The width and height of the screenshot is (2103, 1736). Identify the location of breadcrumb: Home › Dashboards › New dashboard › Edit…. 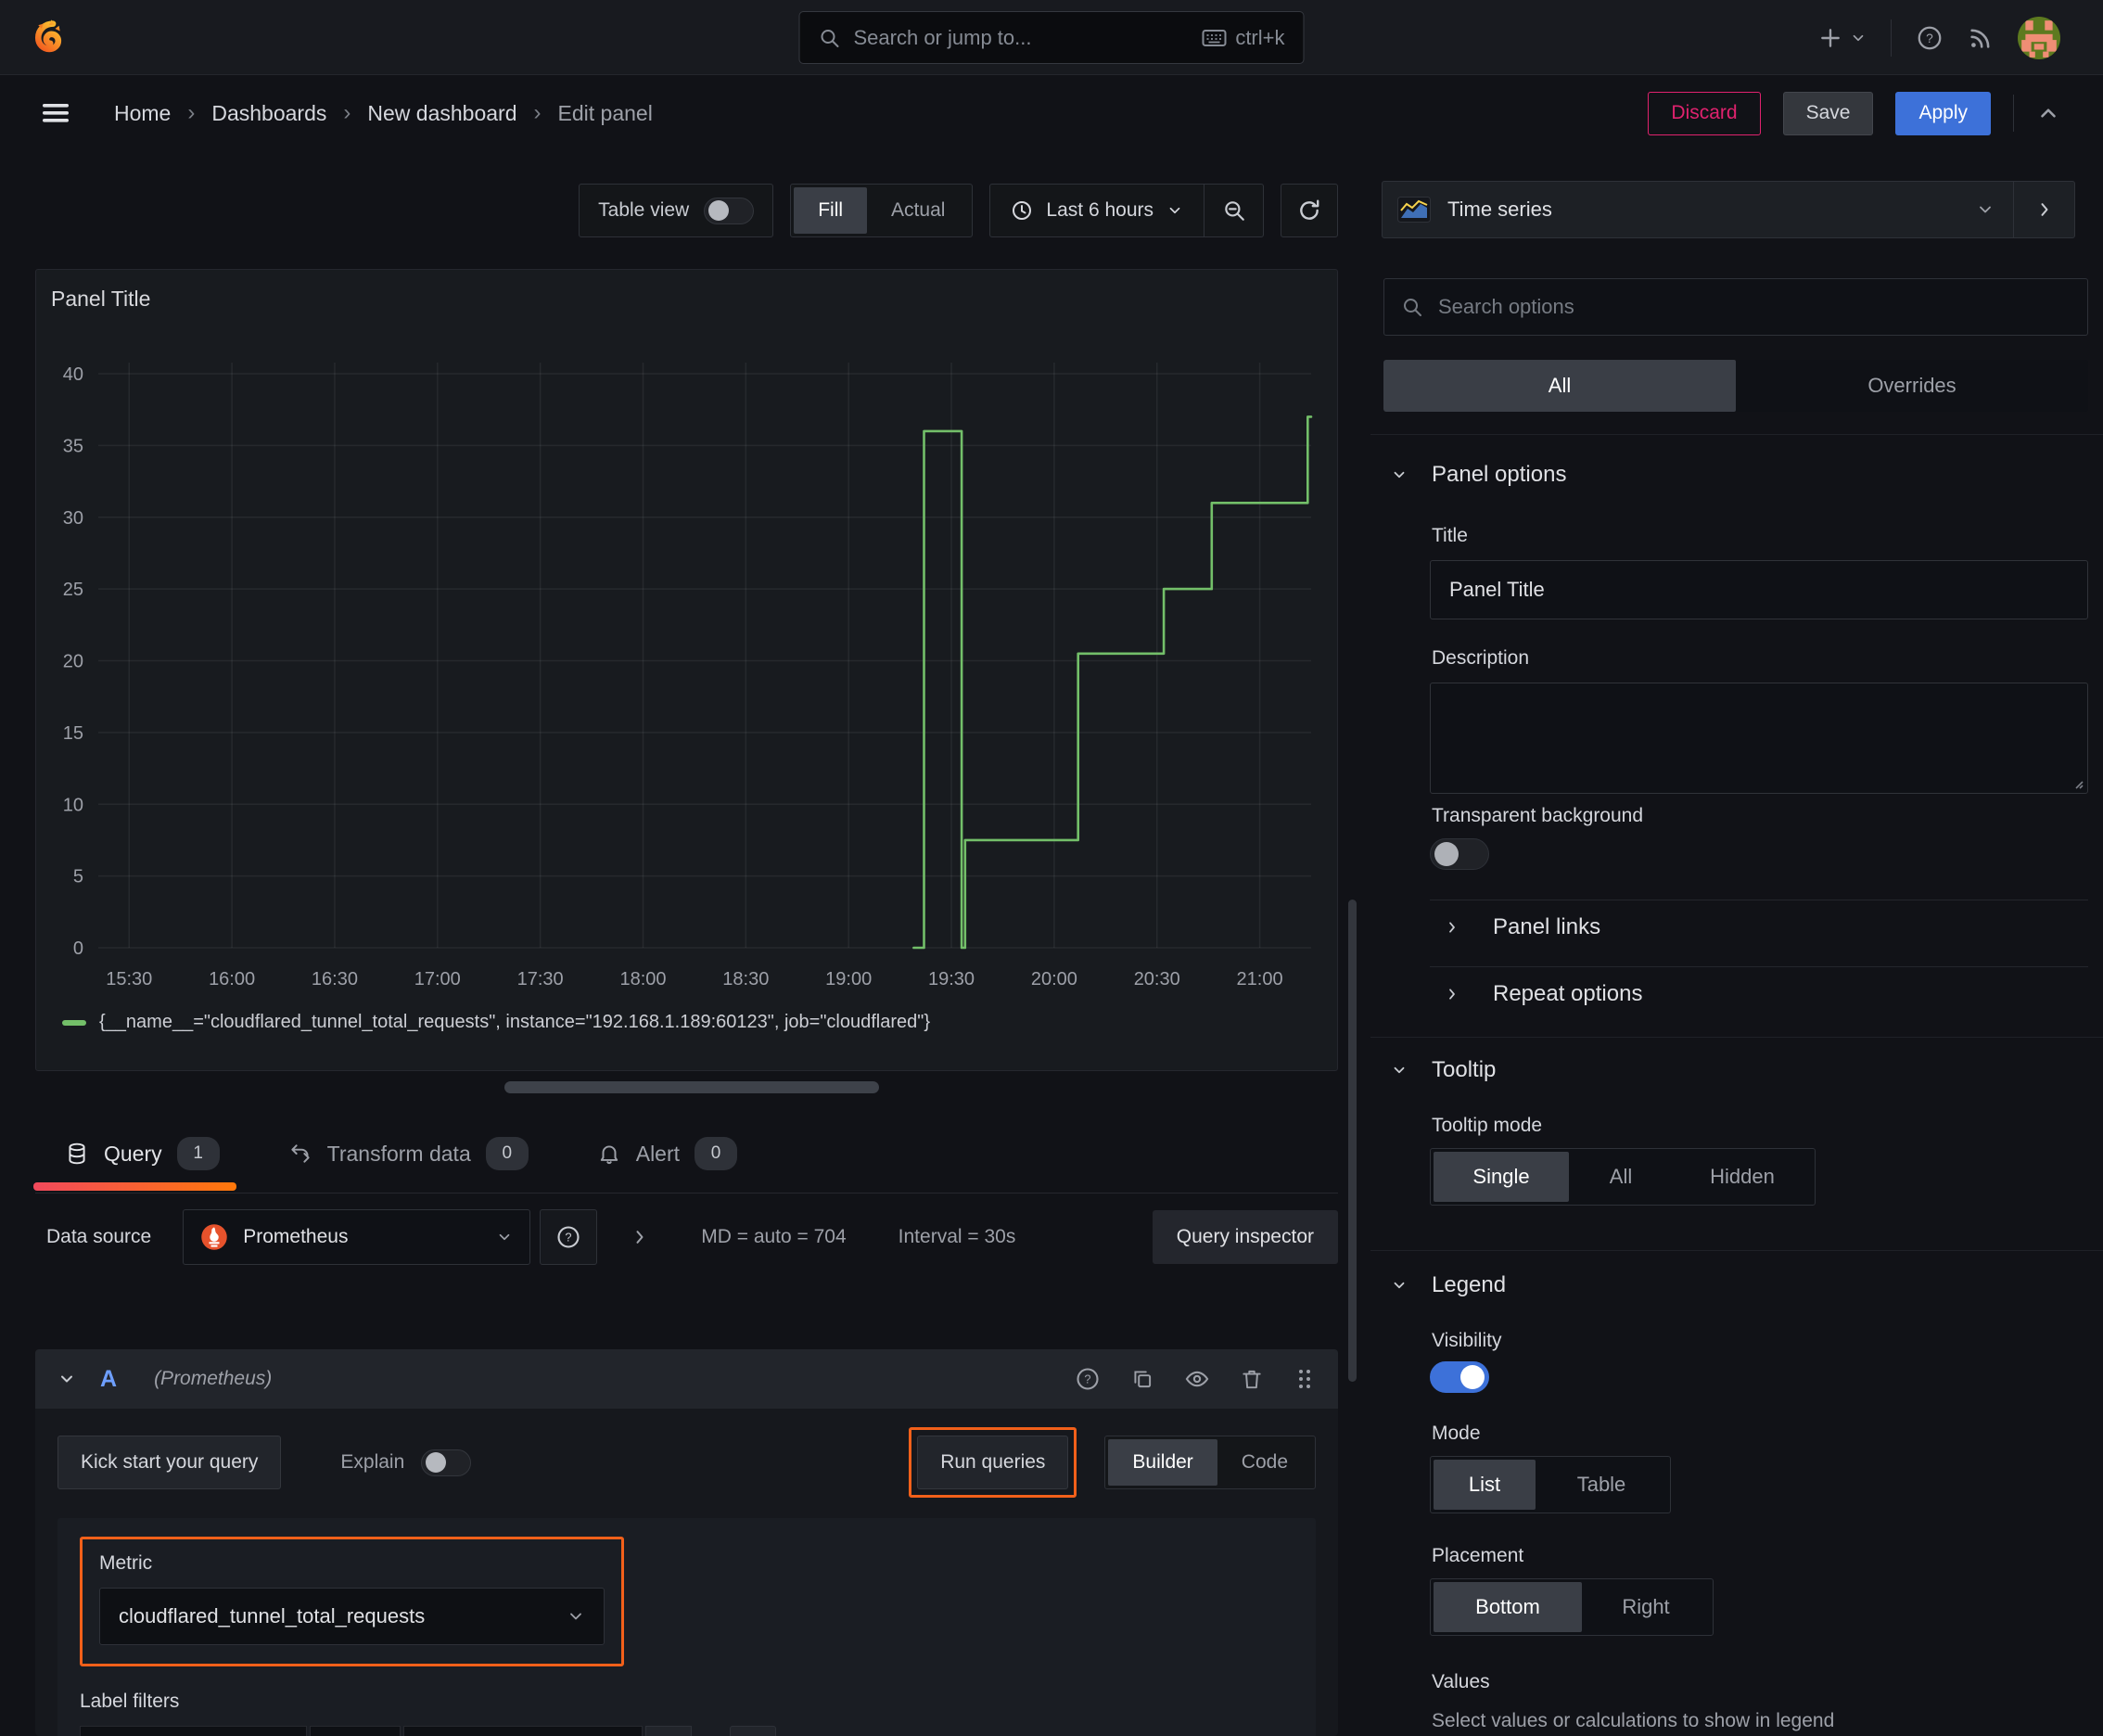
(383, 113).